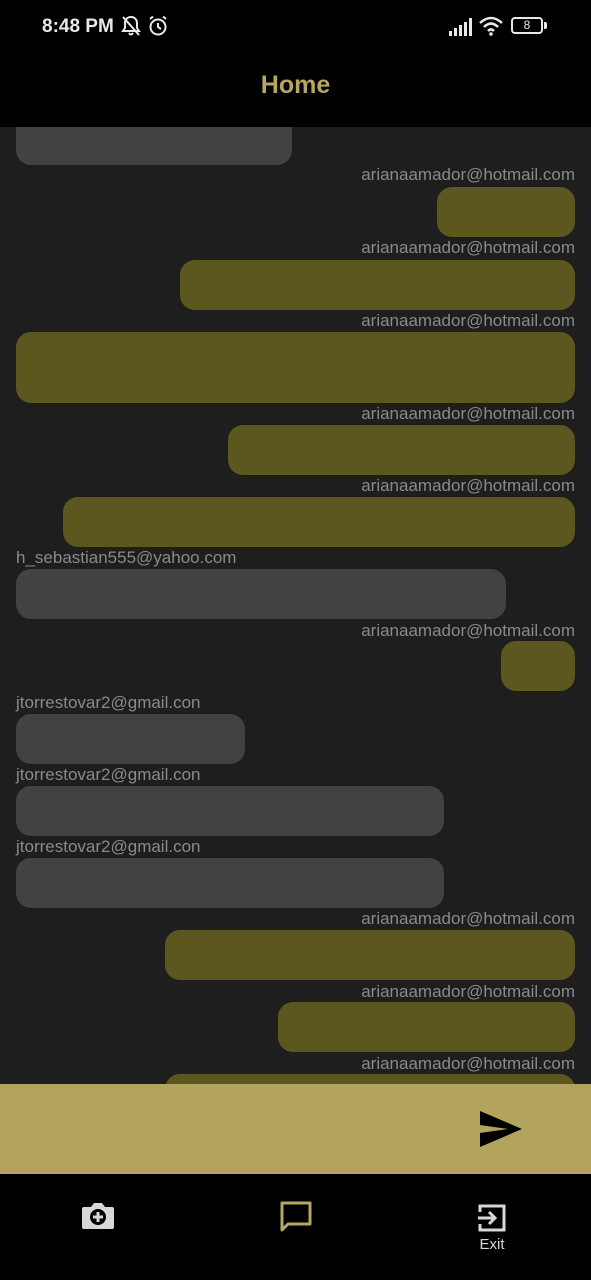  Describe the element at coordinates (131, 25) in the screenshot. I see `notifications-off-icon` at that location.